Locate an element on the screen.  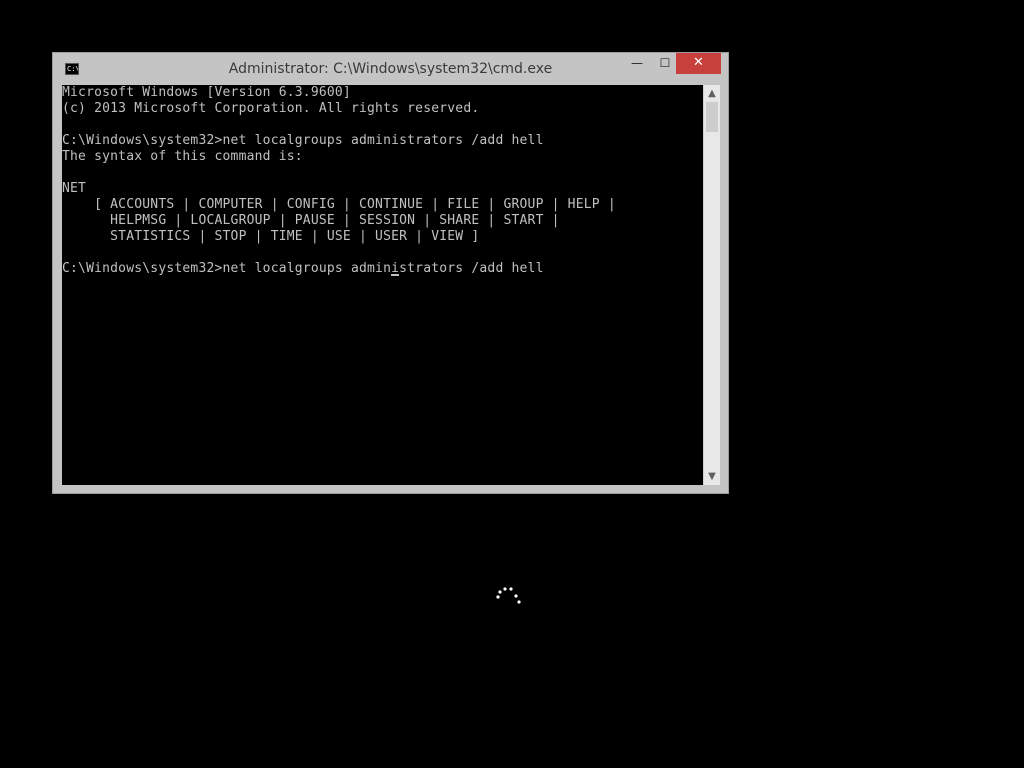
console-line: The syntax of this command is: is located at coordinates (182, 156).